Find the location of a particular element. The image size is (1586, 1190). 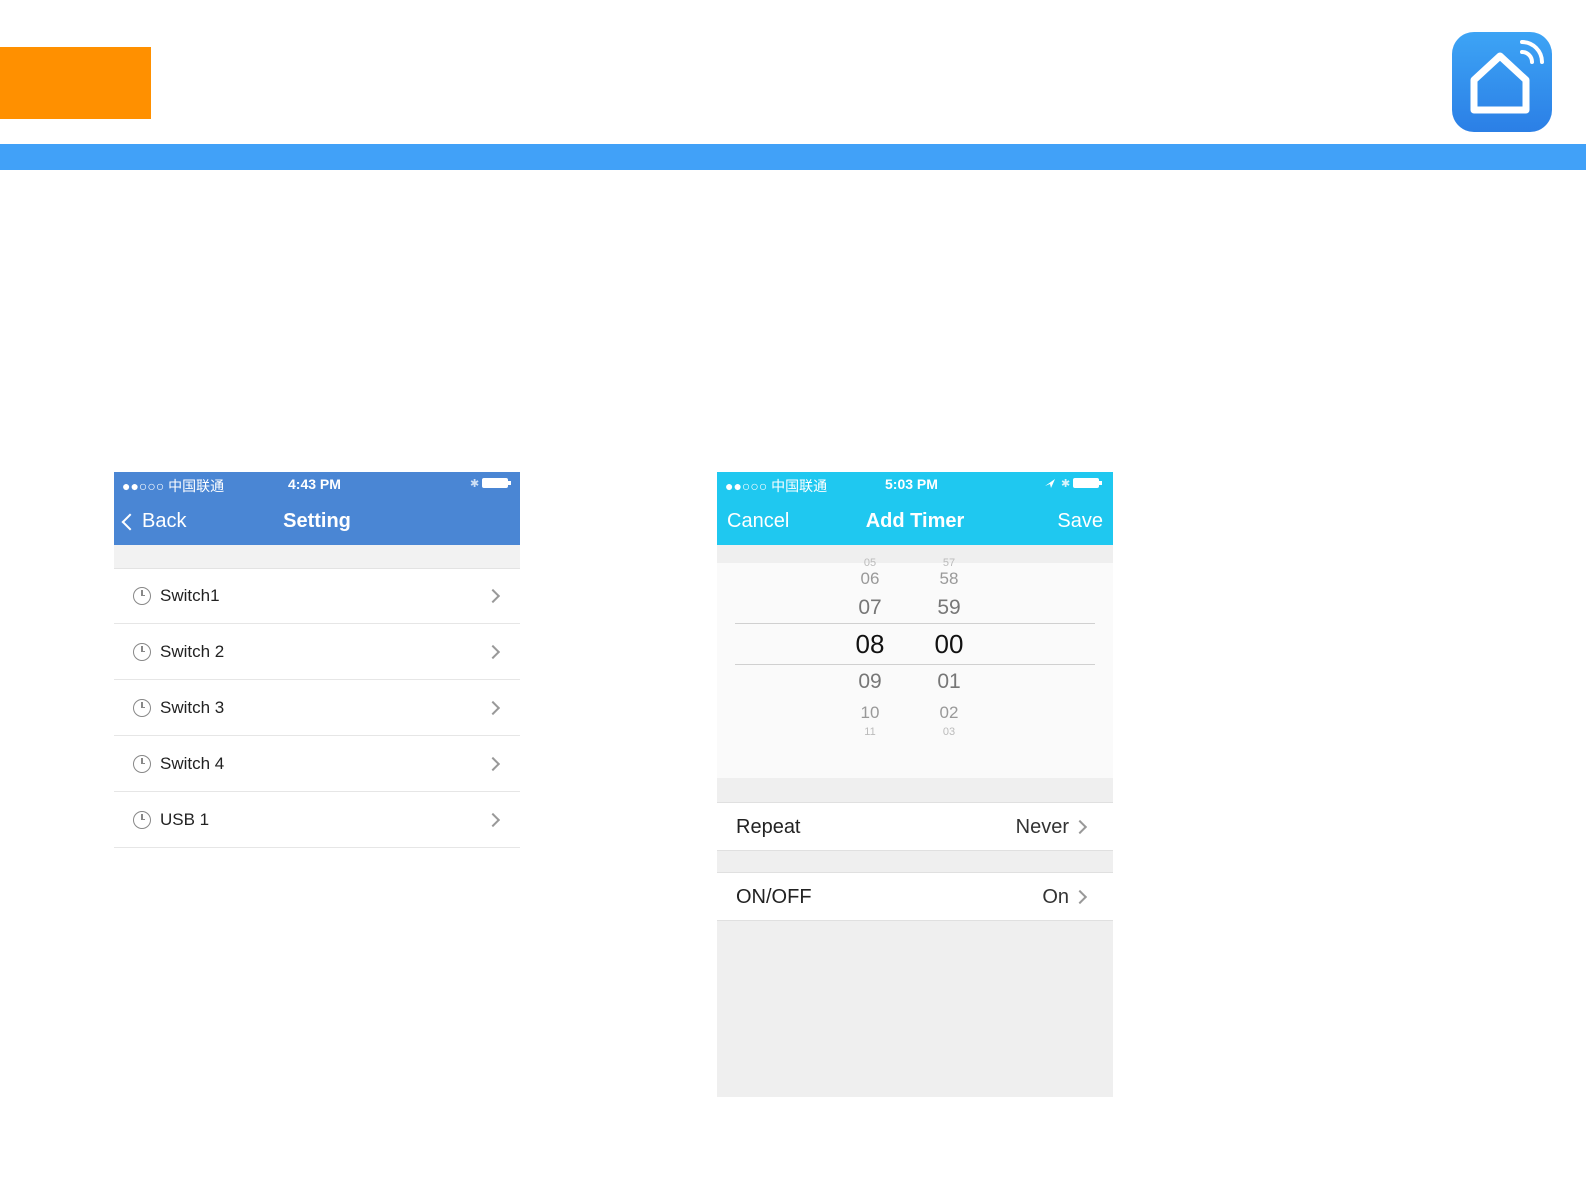

minute-option: 01 is located at coordinates (949, 682).